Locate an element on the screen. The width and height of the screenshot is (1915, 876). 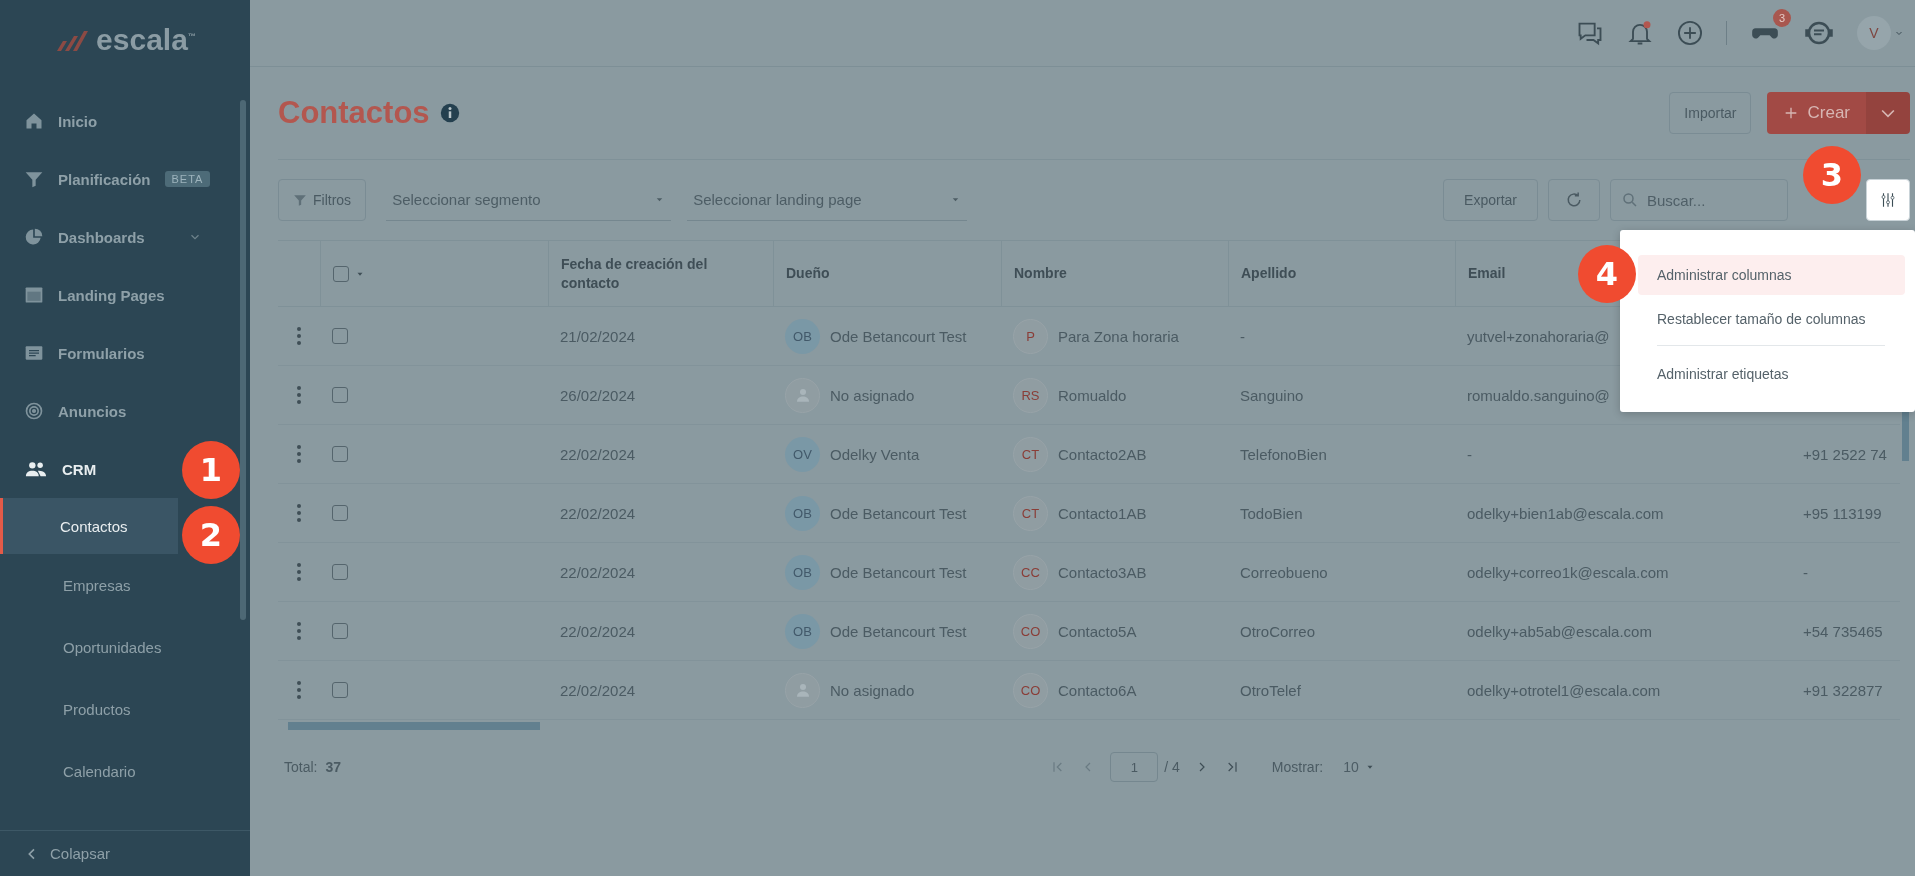
segment-select: Seleccionar segmento is located at coordinates (529, 200).